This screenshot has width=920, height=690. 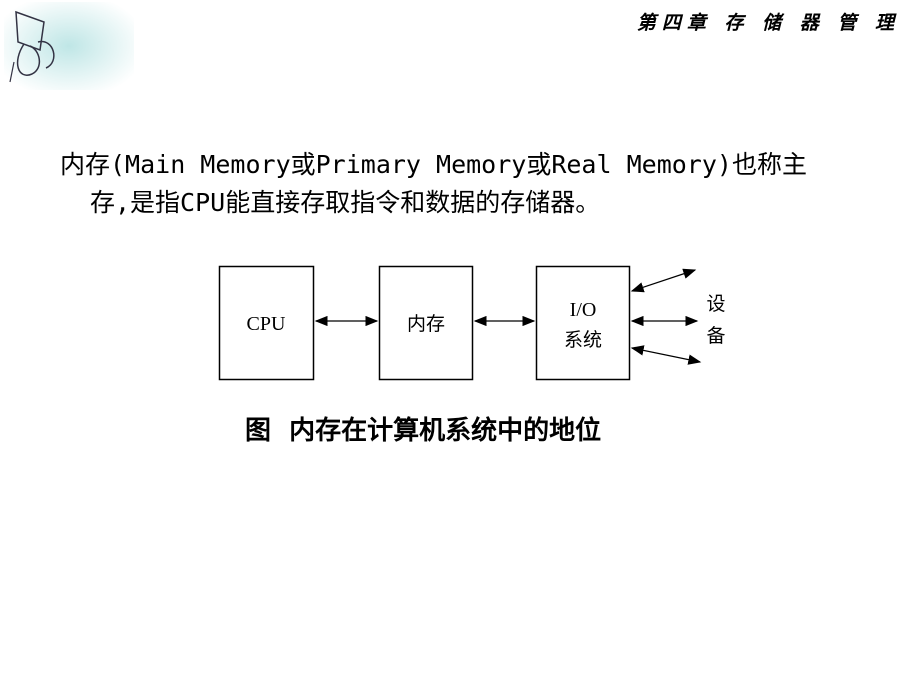 I want to click on io-label-line1: I/O, so click(x=583, y=310).